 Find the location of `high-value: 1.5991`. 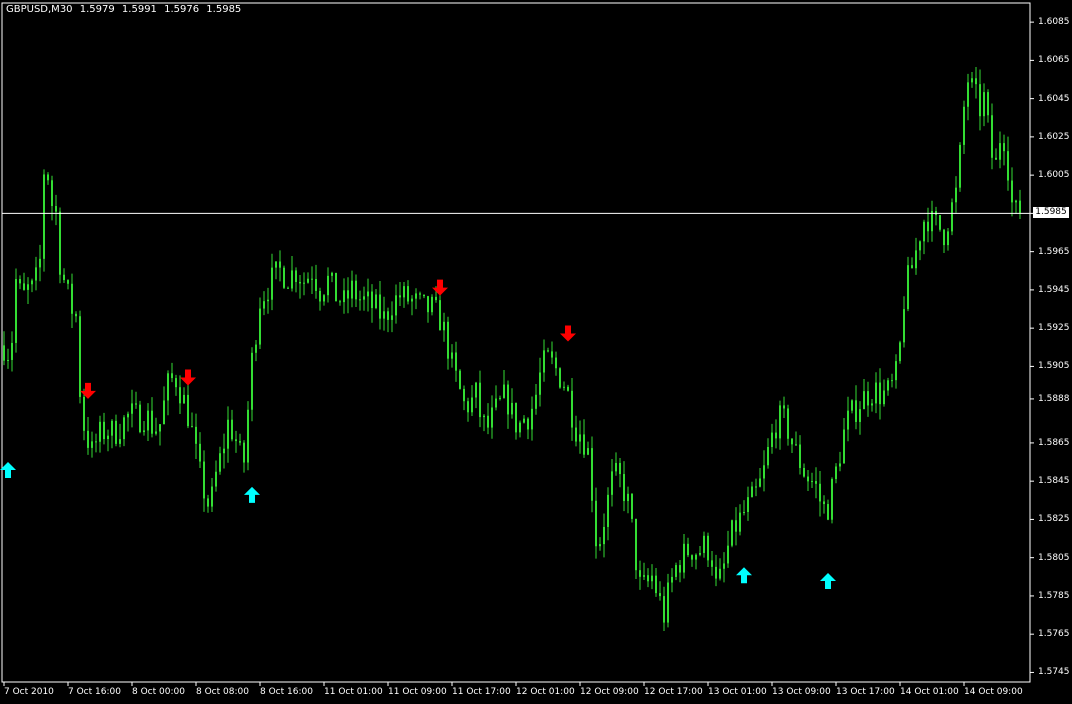

high-value: 1.5991 is located at coordinates (139, 9).